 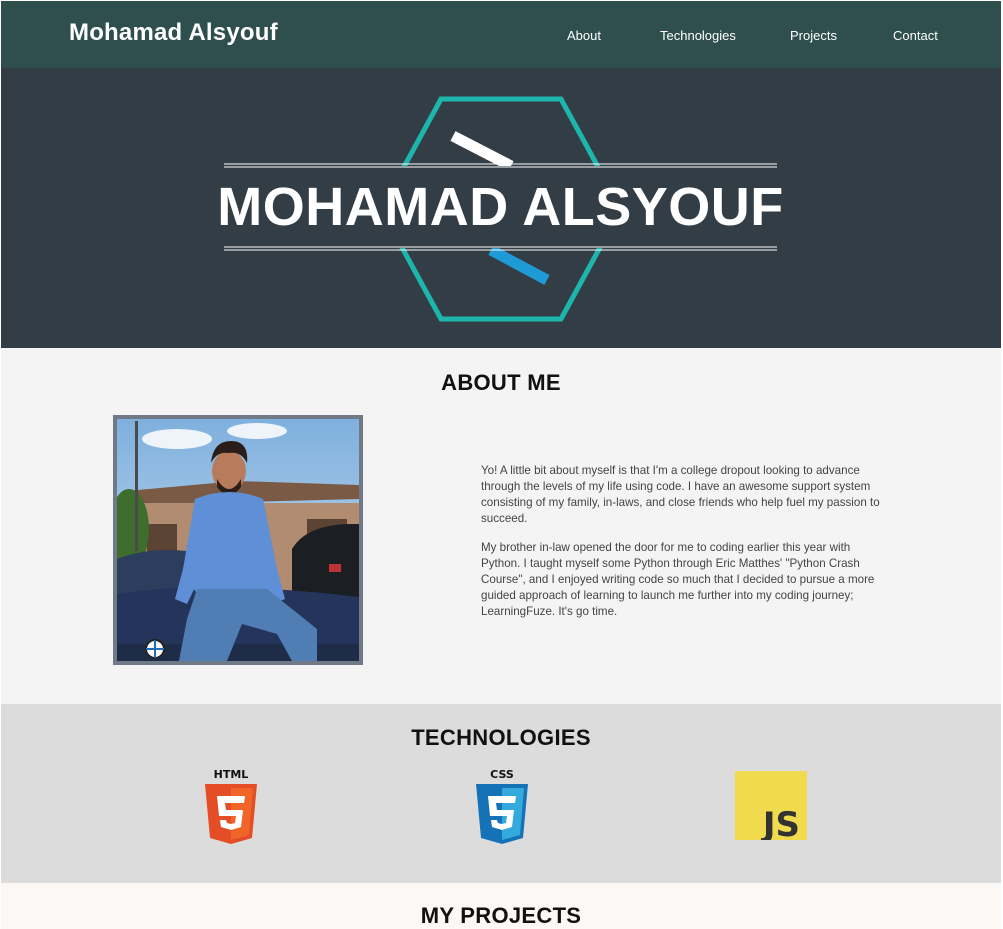 I want to click on about-title: ABOUT ME, so click(x=501, y=382).